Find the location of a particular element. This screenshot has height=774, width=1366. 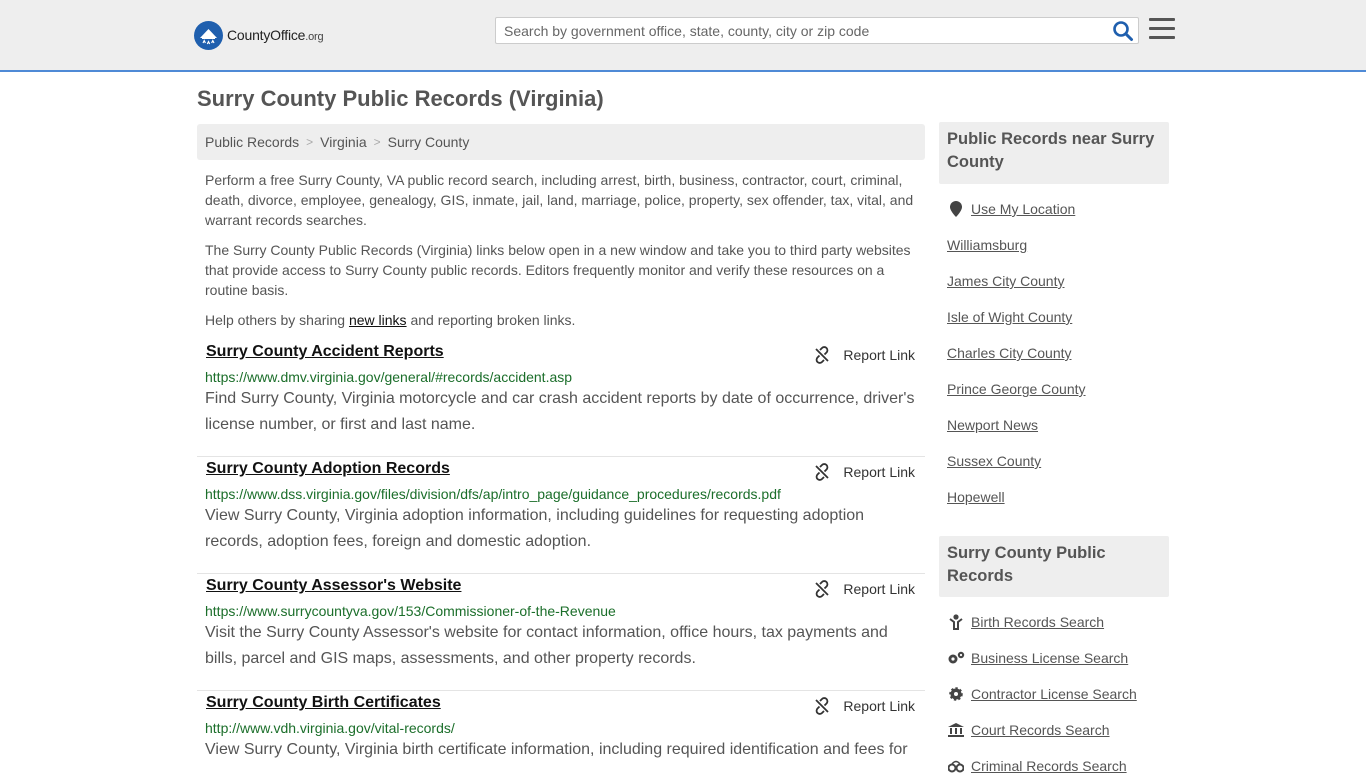

breadcrumb-virginia: Virginia is located at coordinates (343, 142).